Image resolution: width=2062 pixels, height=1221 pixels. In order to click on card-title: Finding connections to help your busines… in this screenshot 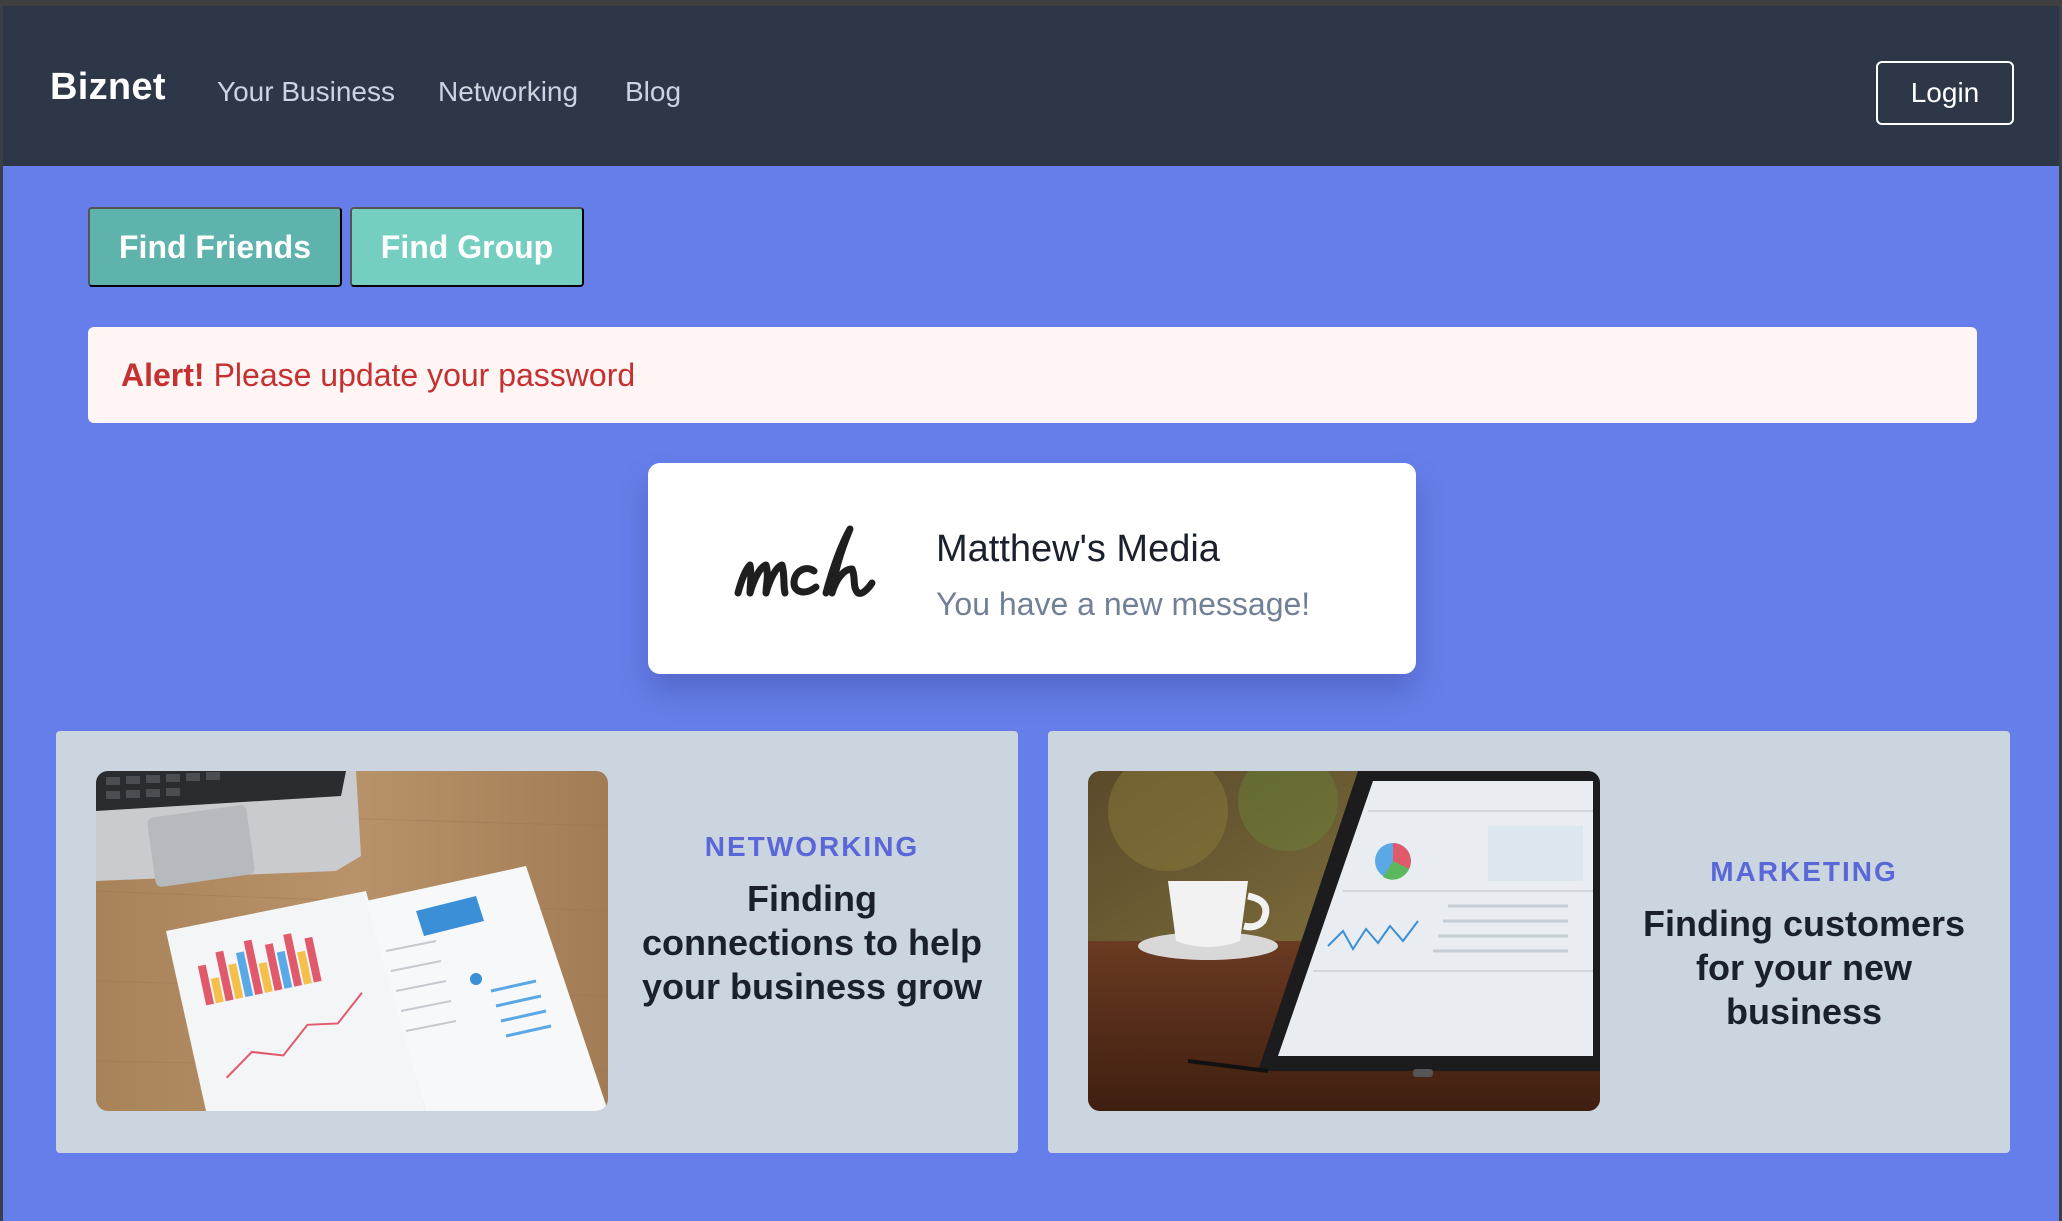, I will do `click(812, 943)`.